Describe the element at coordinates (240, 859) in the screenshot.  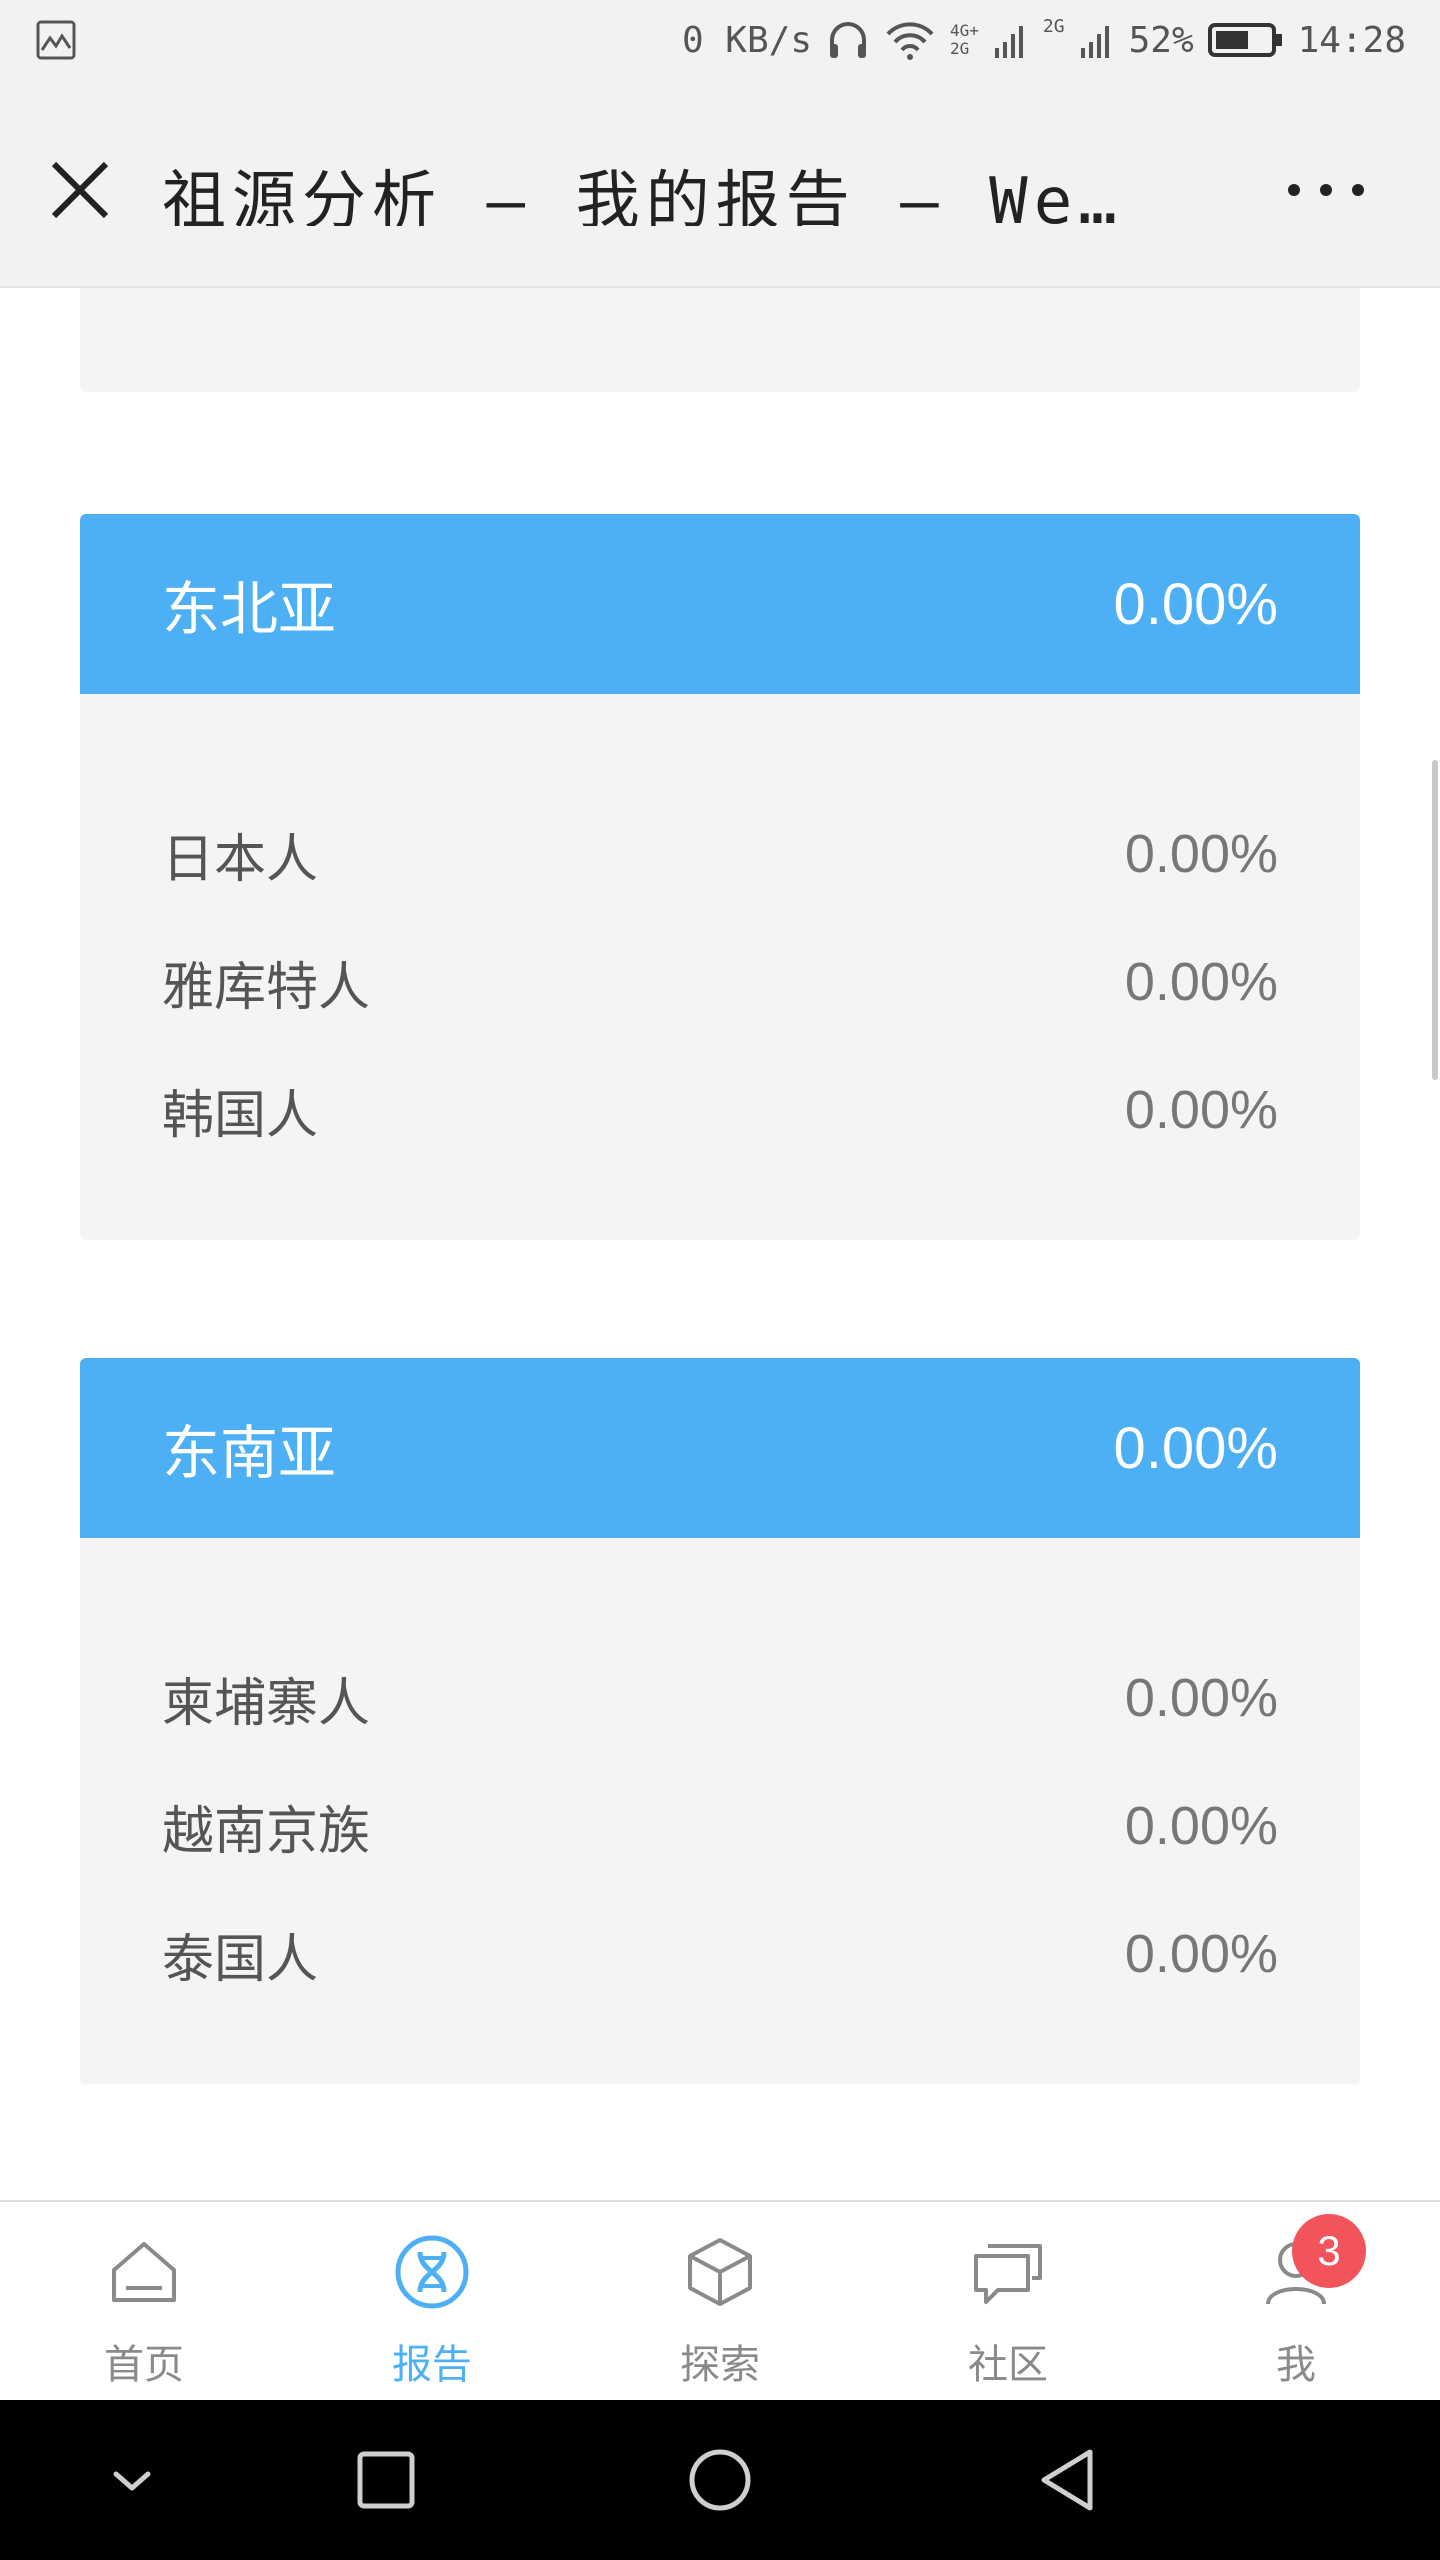
I see `population-name: 日本人` at that location.